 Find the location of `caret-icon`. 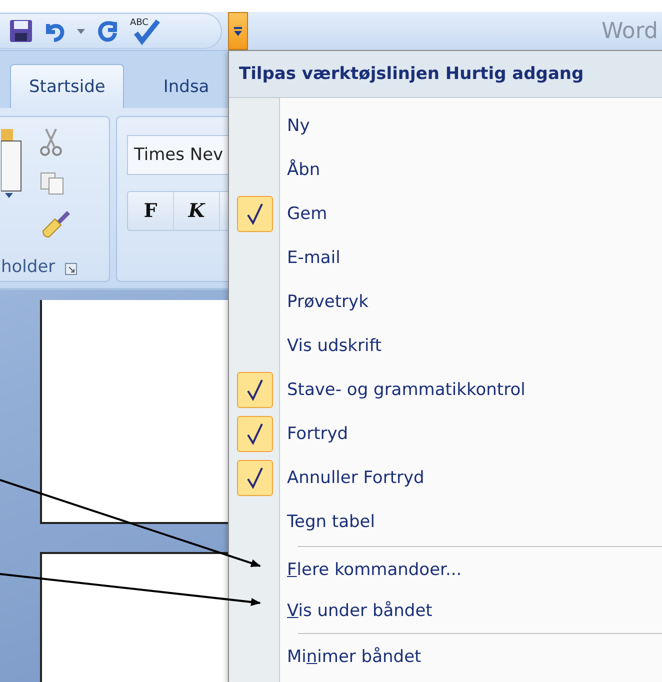

caret-icon is located at coordinates (238, 31).